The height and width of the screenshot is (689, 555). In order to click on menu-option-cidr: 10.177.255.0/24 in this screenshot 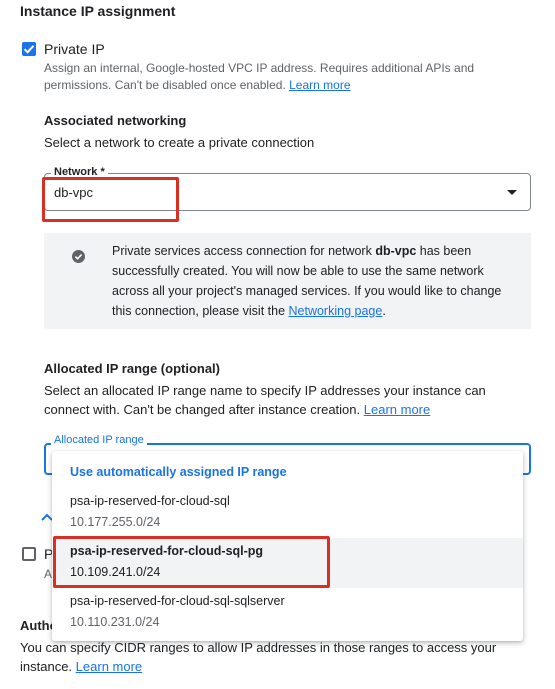, I will do `click(115, 522)`.